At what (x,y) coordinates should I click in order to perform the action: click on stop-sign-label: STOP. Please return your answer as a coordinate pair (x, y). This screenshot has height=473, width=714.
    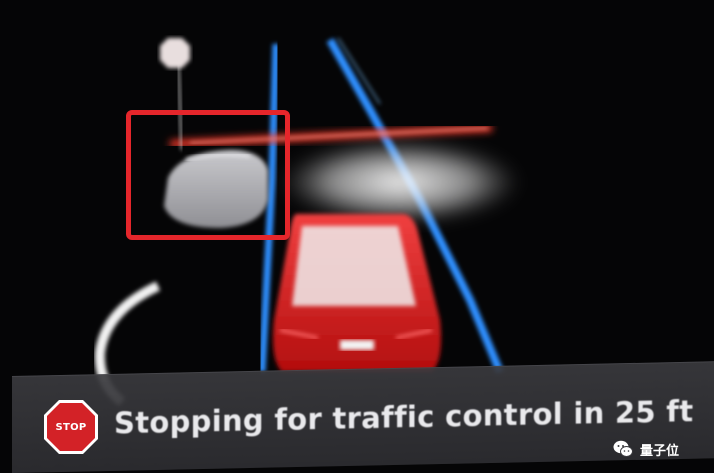
    Looking at the image, I should click on (71, 427).